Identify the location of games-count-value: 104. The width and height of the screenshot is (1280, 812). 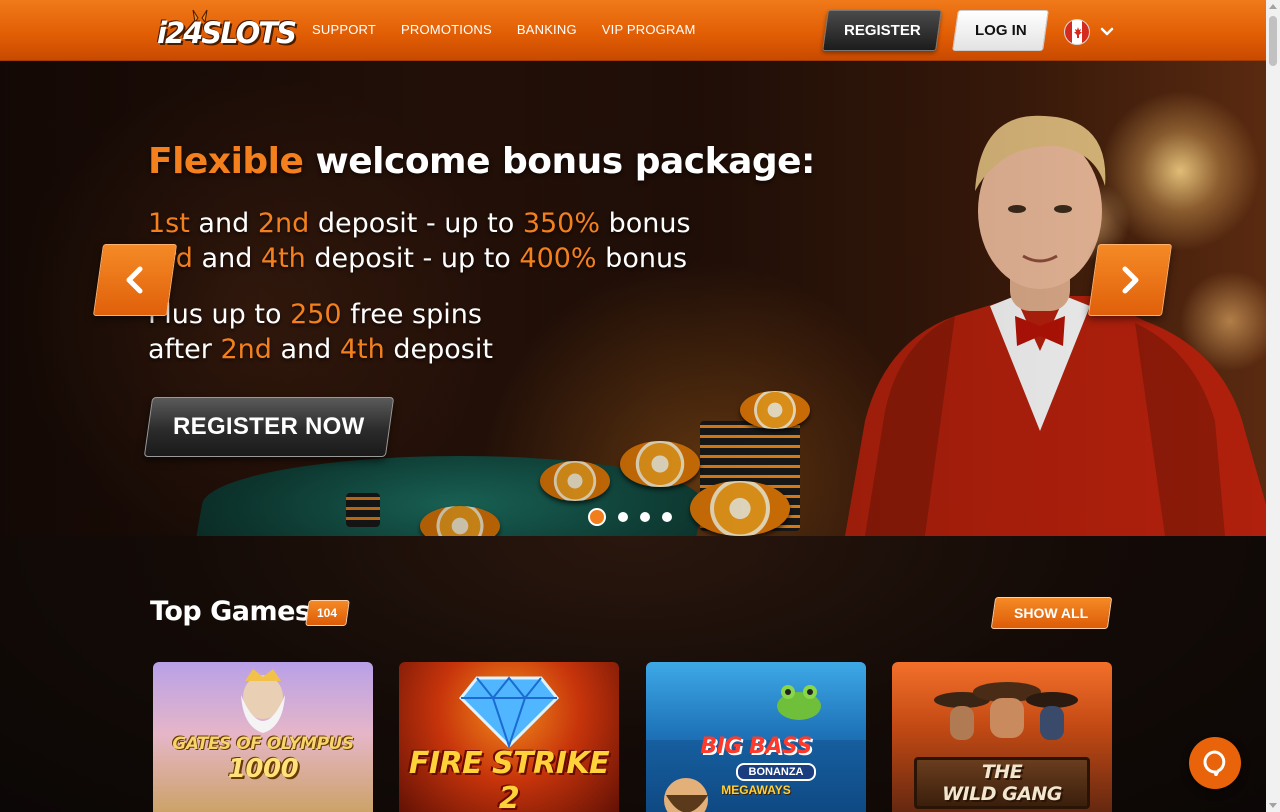
(327, 613).